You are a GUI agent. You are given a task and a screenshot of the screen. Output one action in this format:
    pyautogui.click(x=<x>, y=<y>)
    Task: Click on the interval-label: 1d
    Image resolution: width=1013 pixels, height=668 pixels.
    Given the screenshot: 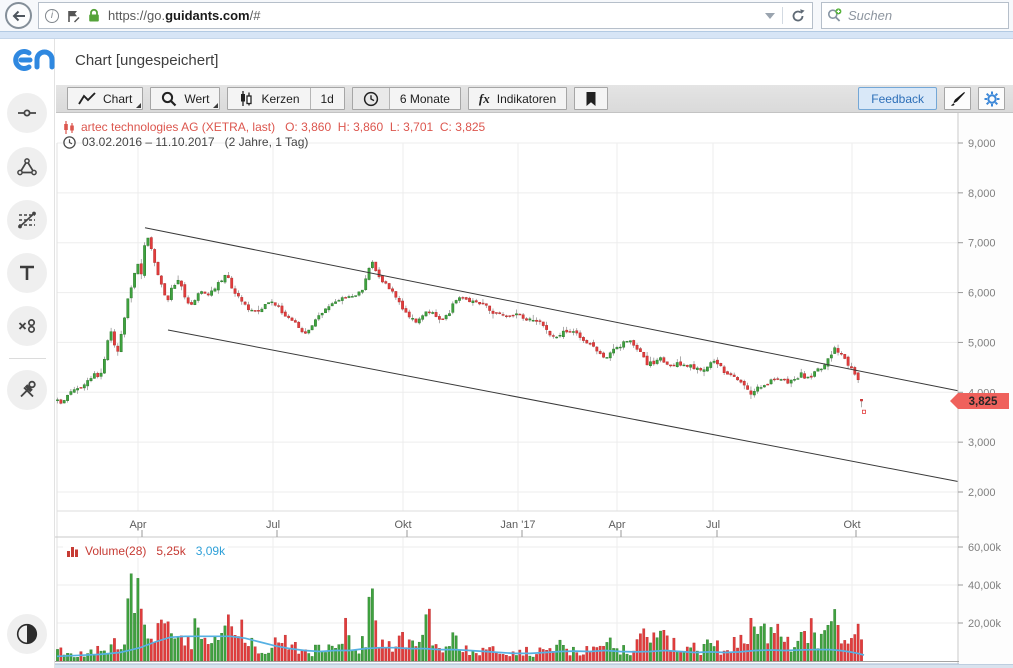 What is the action you would take?
    pyautogui.click(x=327, y=98)
    